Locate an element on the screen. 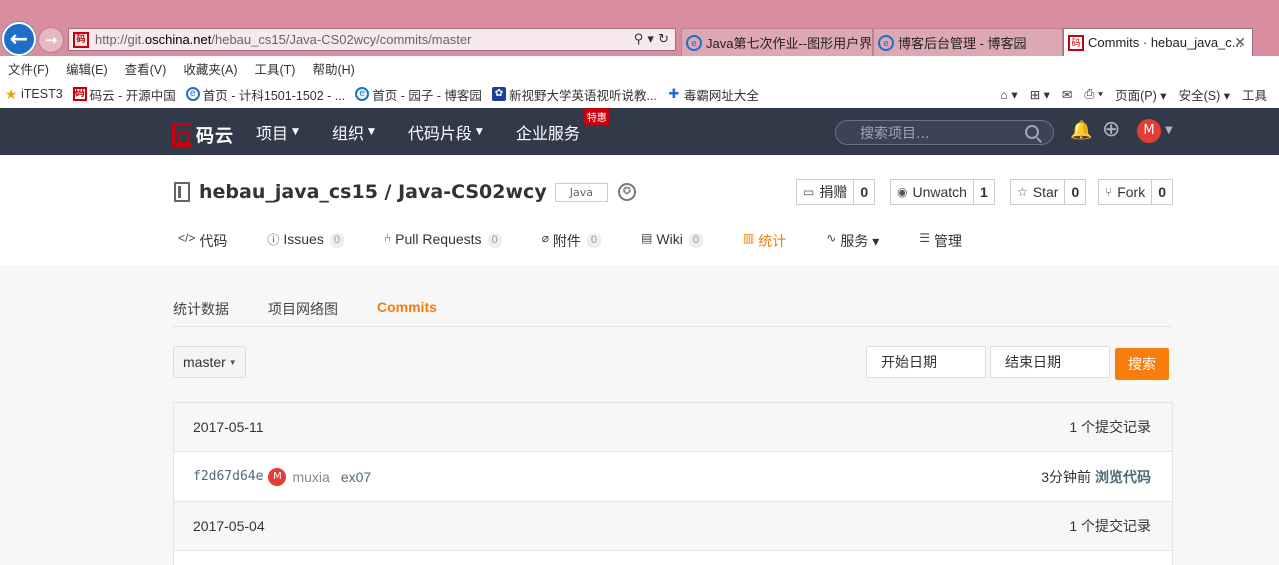 This screenshot has width=1279, height=565. nav-projects: 项目 ▼ is located at coordinates (277, 132).